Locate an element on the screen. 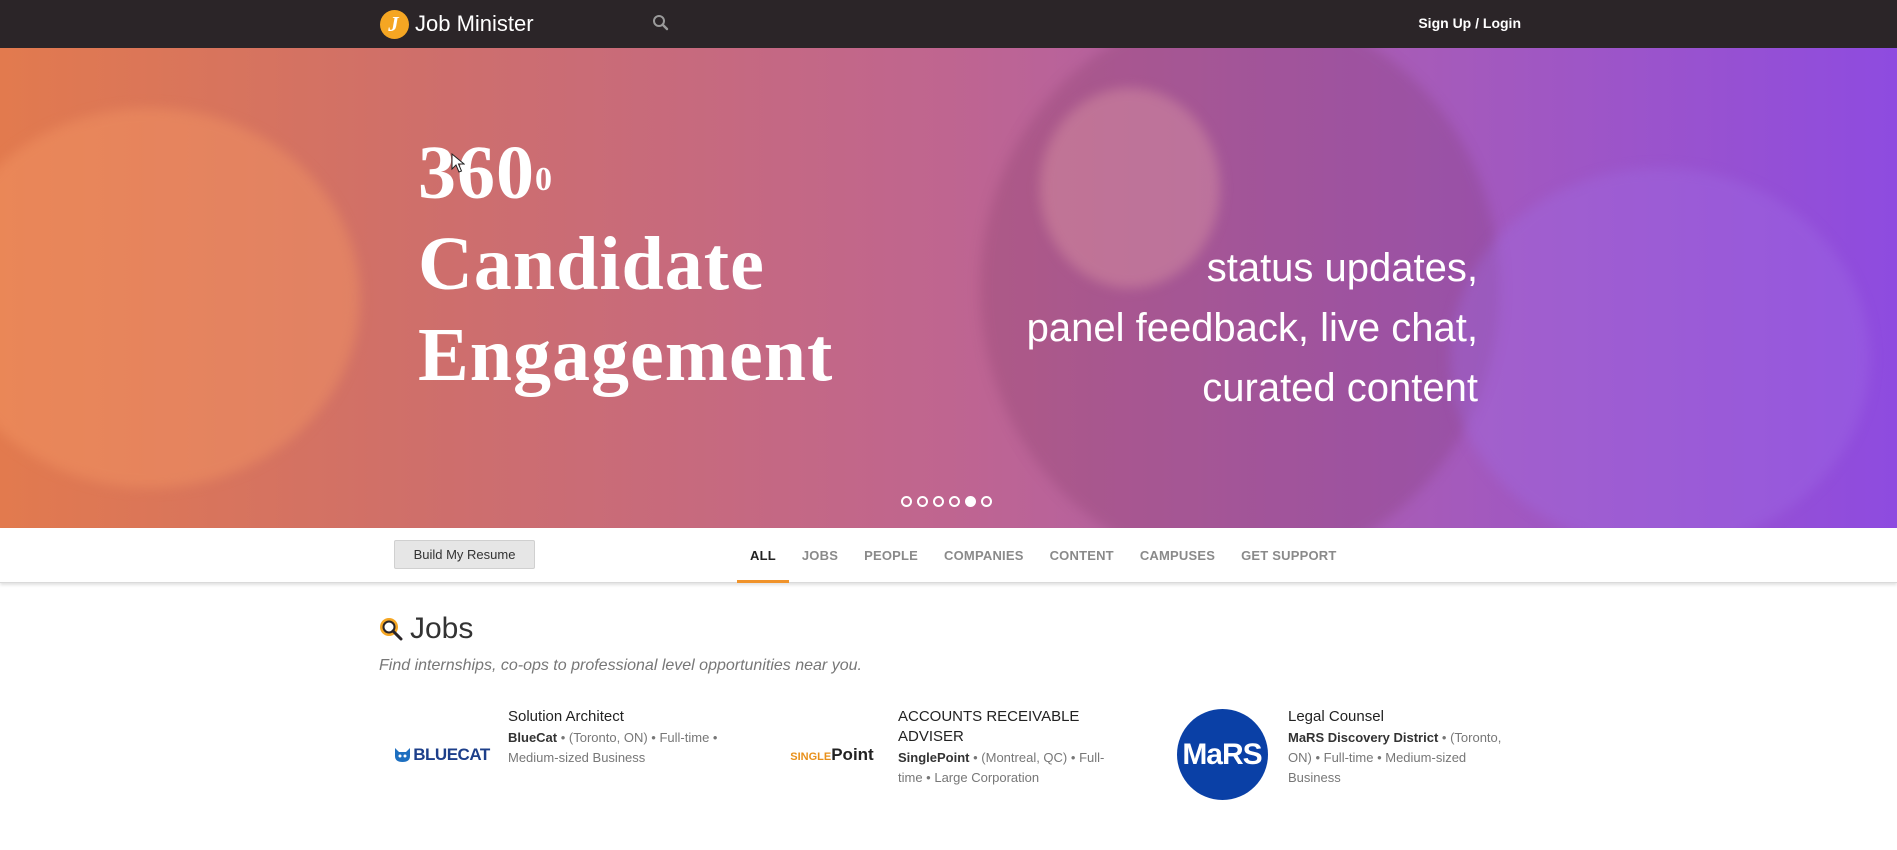  hero-title-line2: Candidate is located at coordinates (591, 264).